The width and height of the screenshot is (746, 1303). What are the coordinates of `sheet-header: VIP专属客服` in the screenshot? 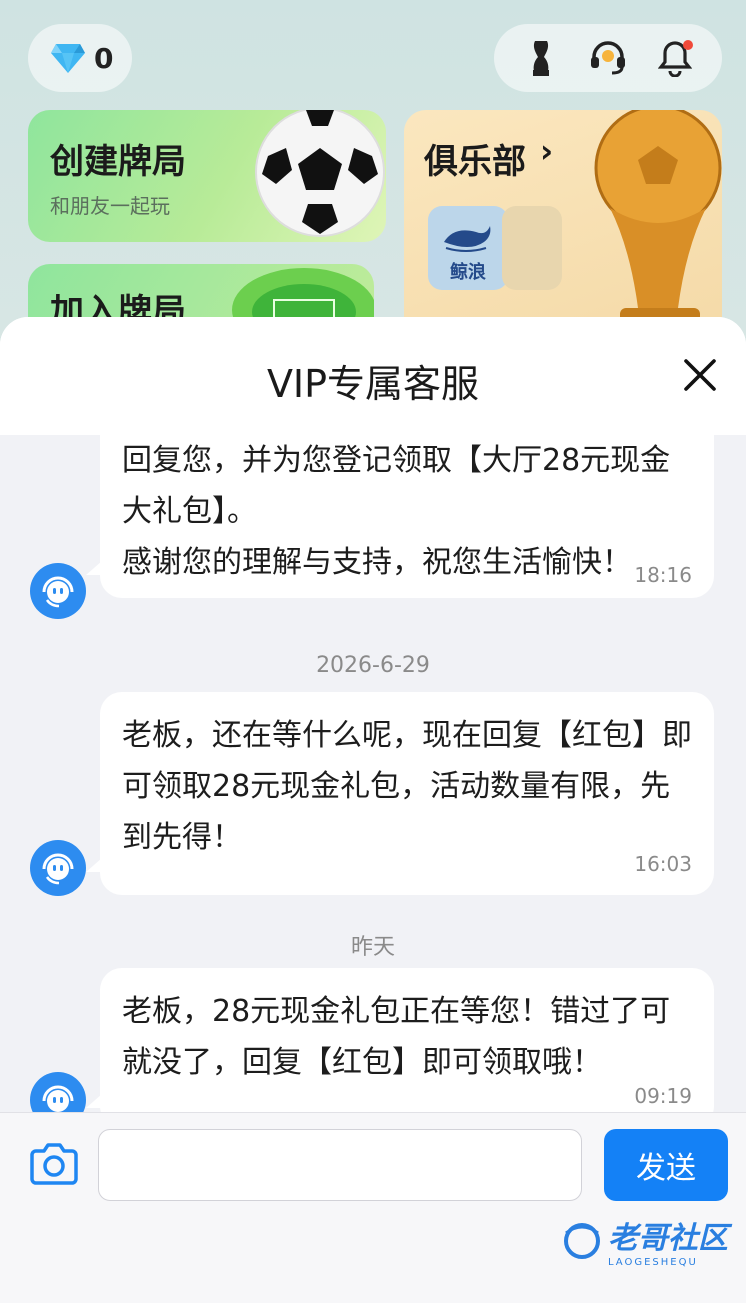 It's located at (373, 376).